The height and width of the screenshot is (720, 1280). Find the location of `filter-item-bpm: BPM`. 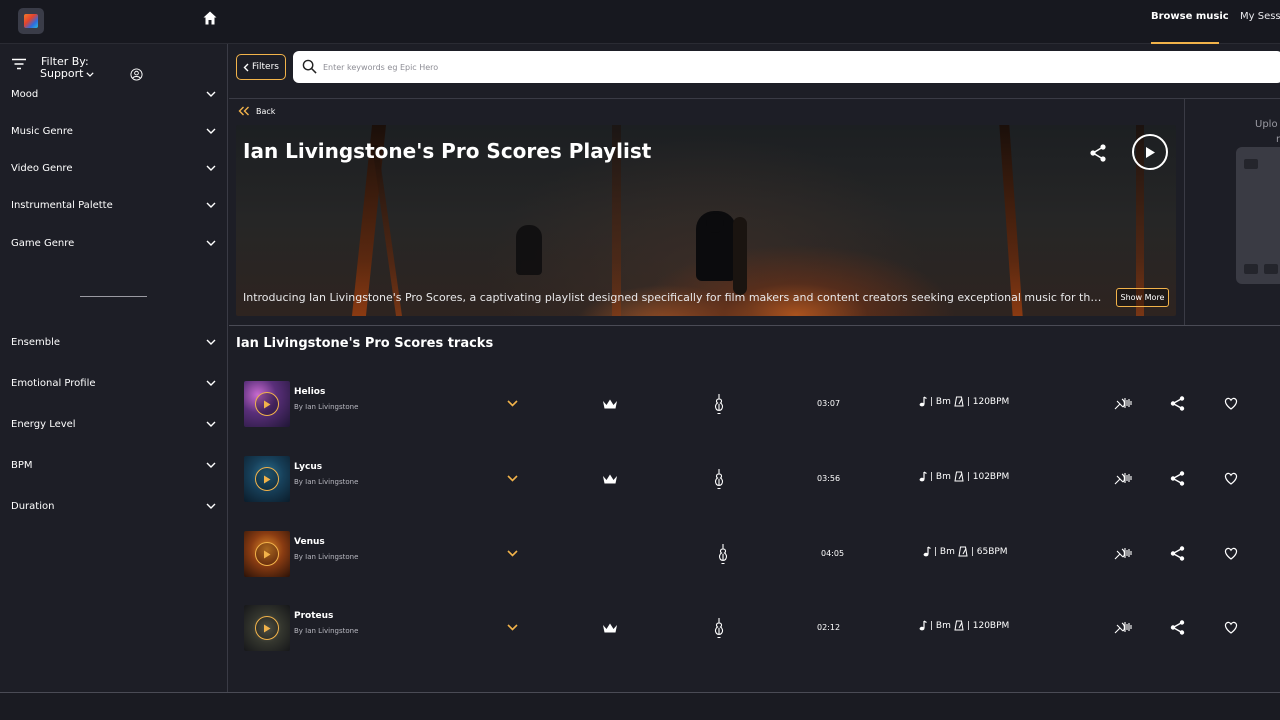

filter-item-bpm: BPM is located at coordinates (113, 465).